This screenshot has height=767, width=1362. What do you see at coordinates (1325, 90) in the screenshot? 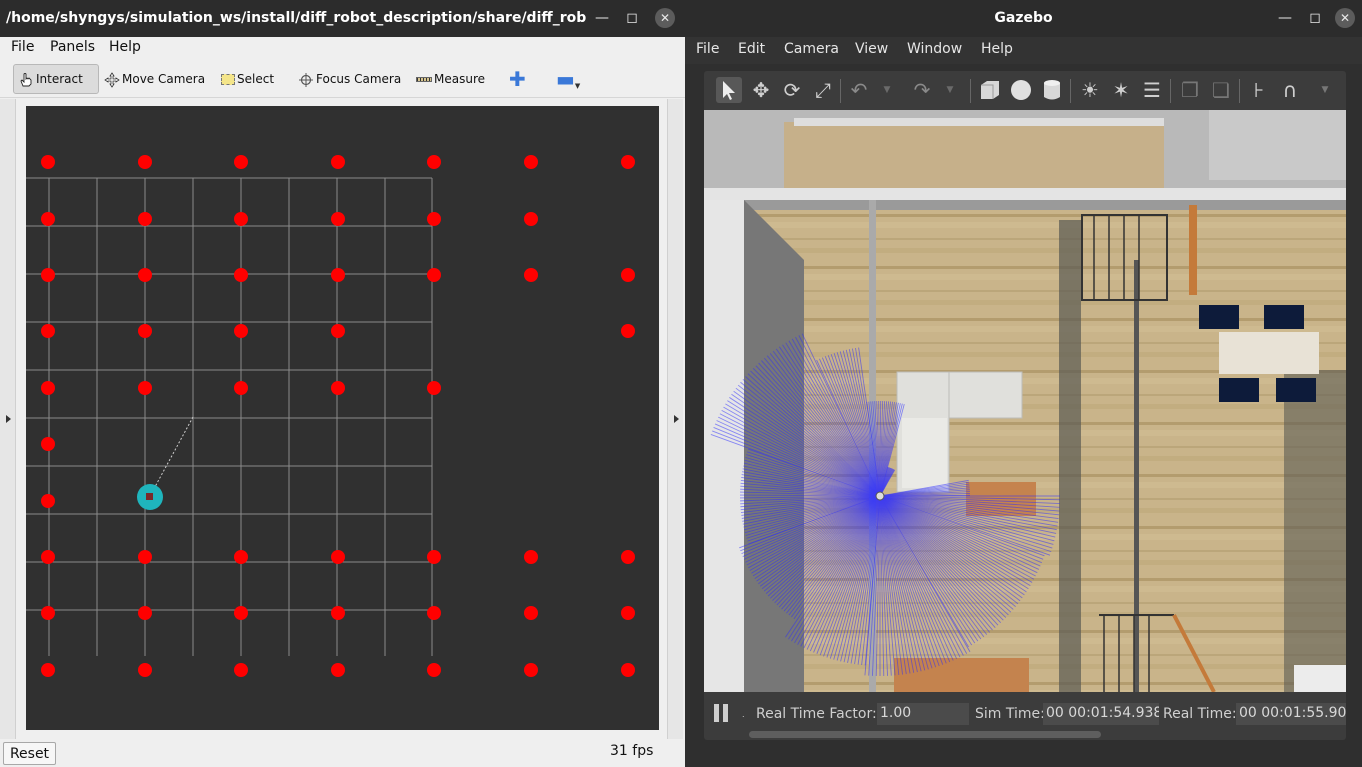
I see `more-tools-dropdown-icon: ▼` at bounding box center [1325, 90].